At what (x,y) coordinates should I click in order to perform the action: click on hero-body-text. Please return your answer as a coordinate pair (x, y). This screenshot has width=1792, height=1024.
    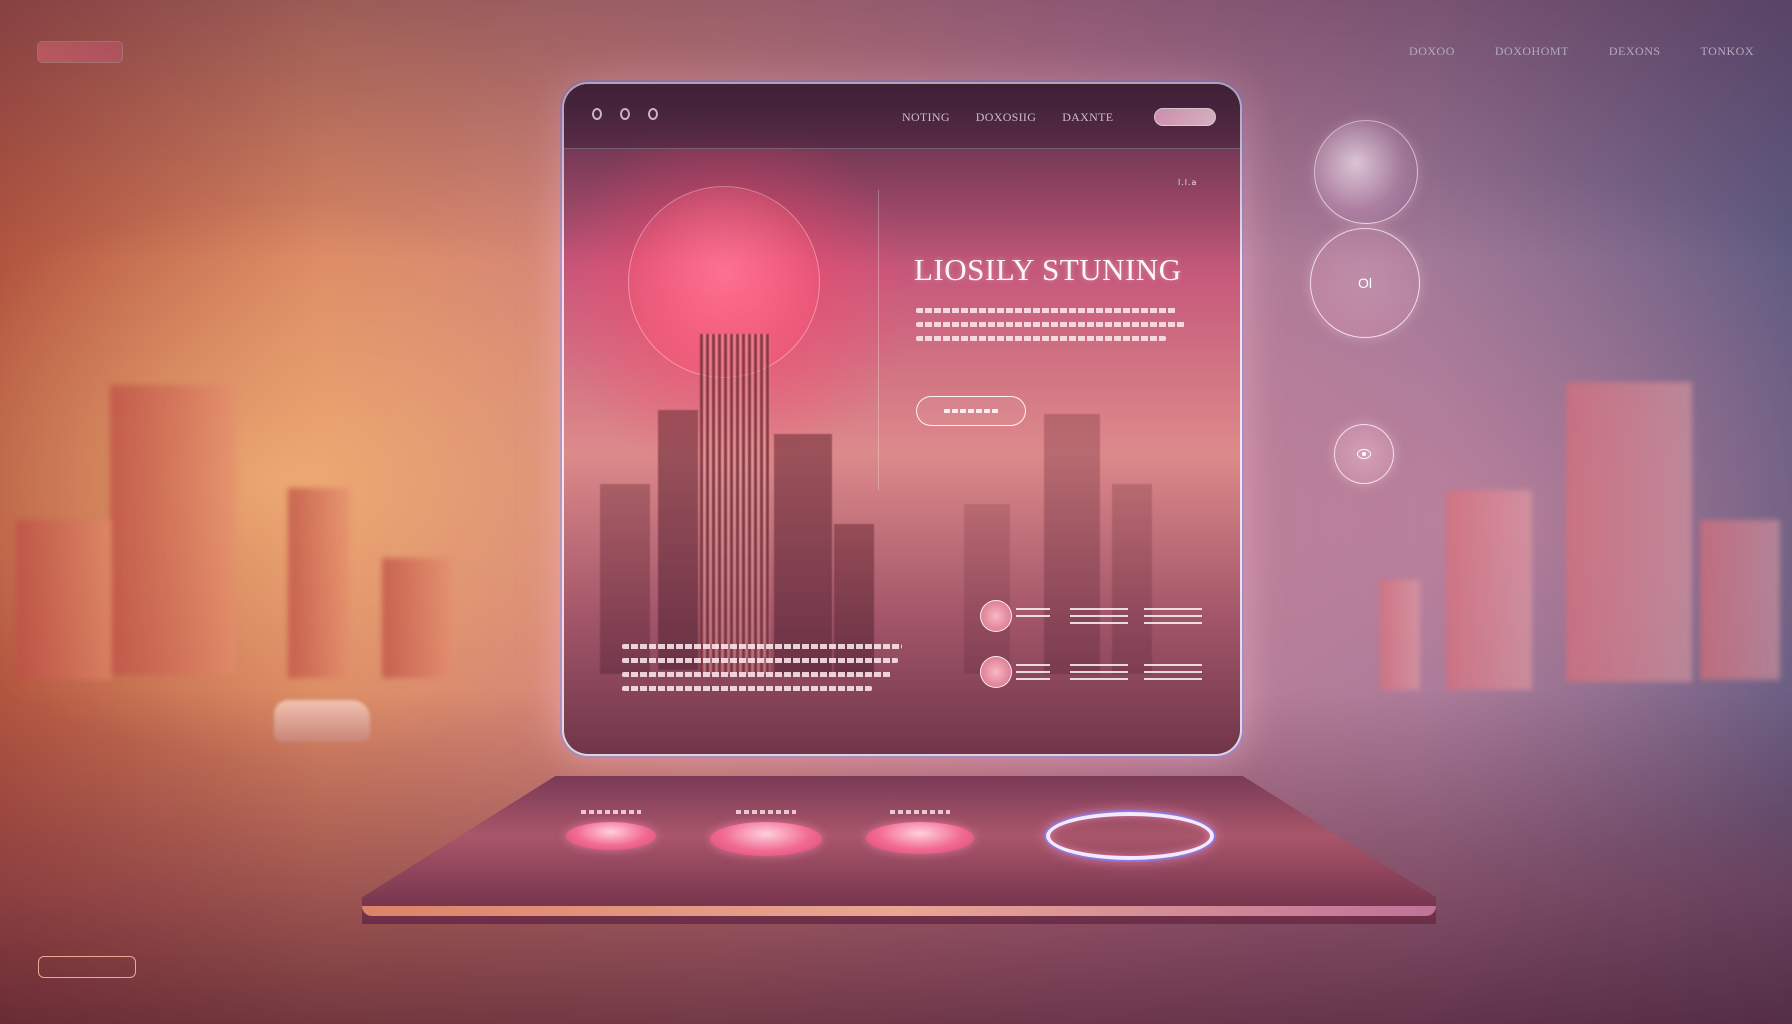
    Looking at the image, I should click on (1051, 329).